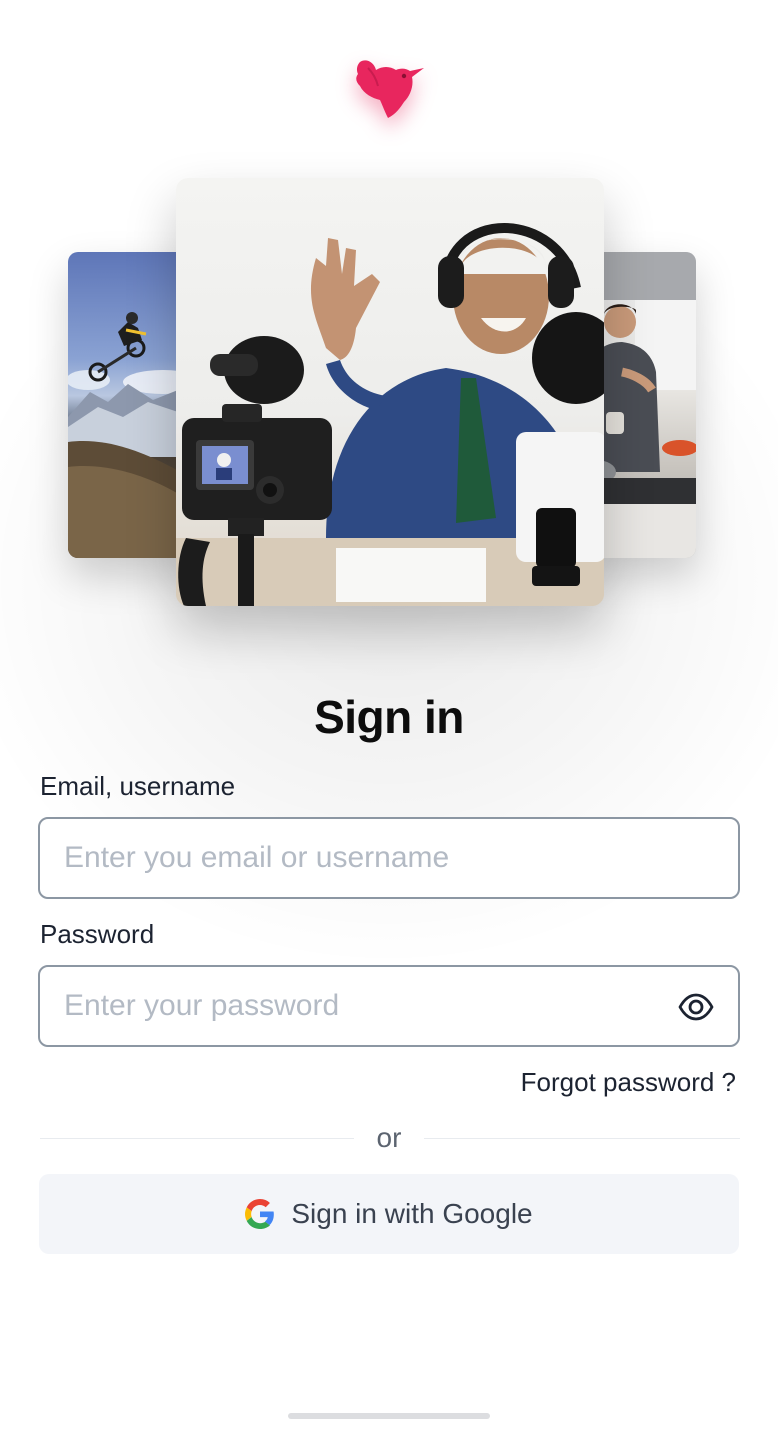 This screenshot has height=1456, width=778. I want to click on forgot-password-link: Forgot password ?, so click(628, 1082).